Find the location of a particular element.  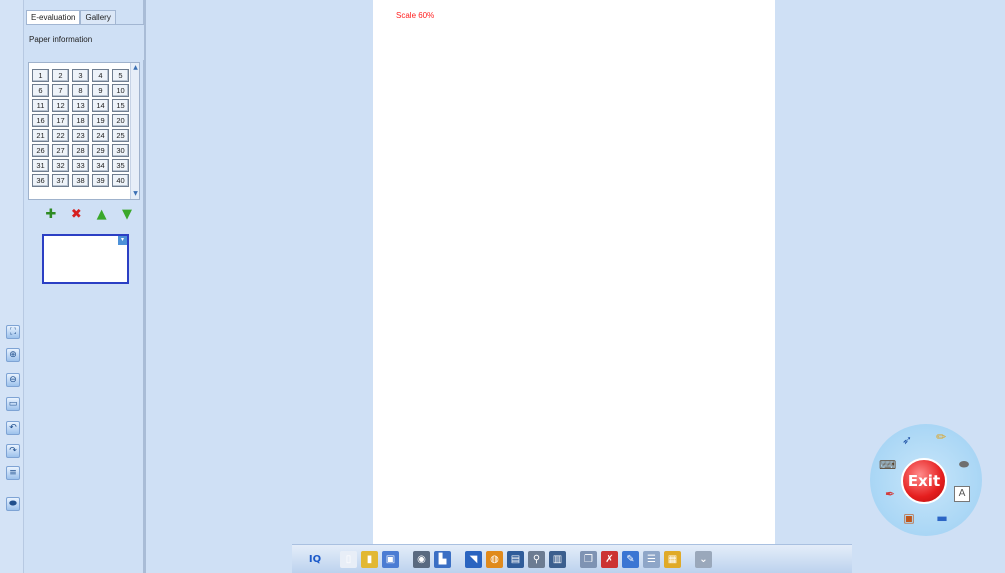

radial-menu: Exit ➶ ✏ ⌨ ⬬ ✒ A ▣ ▬ is located at coordinates (926, 480).